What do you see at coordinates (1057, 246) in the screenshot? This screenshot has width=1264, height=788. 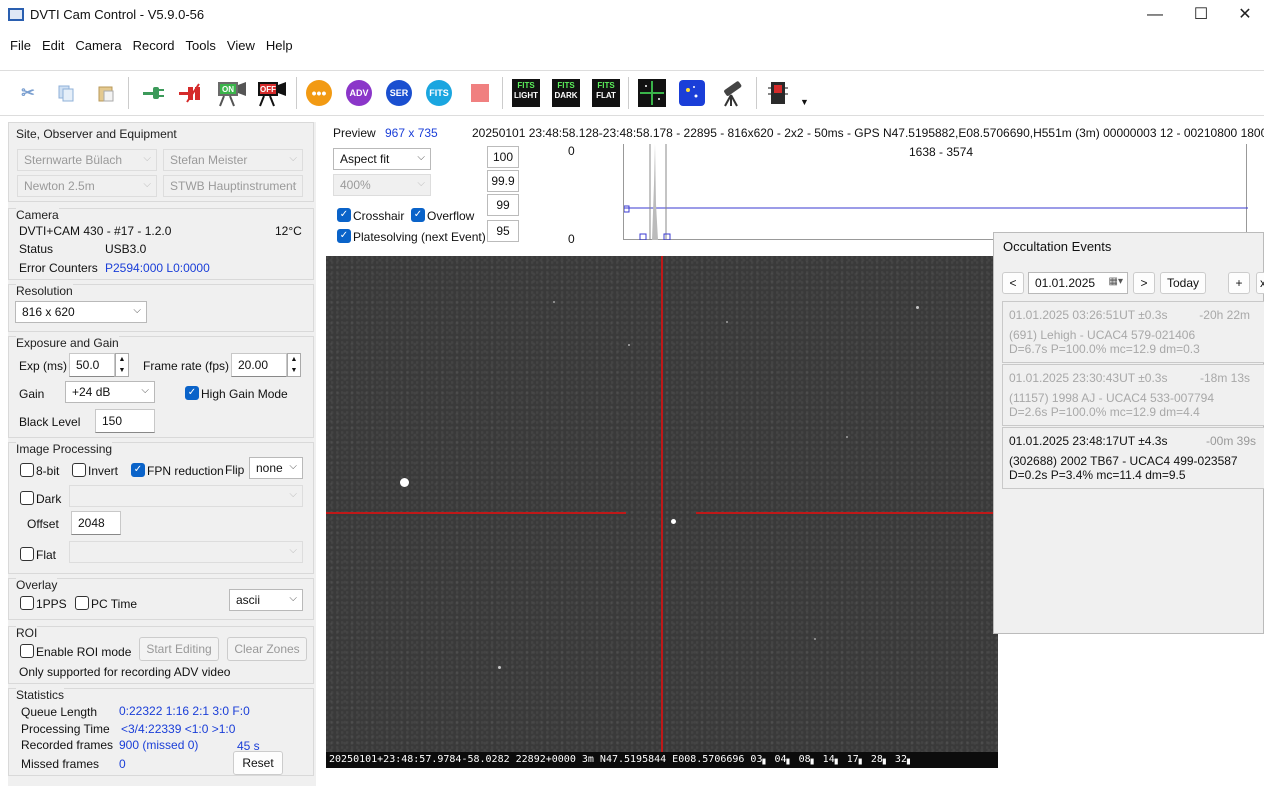 I see `occultation-title: Occultation Events` at bounding box center [1057, 246].